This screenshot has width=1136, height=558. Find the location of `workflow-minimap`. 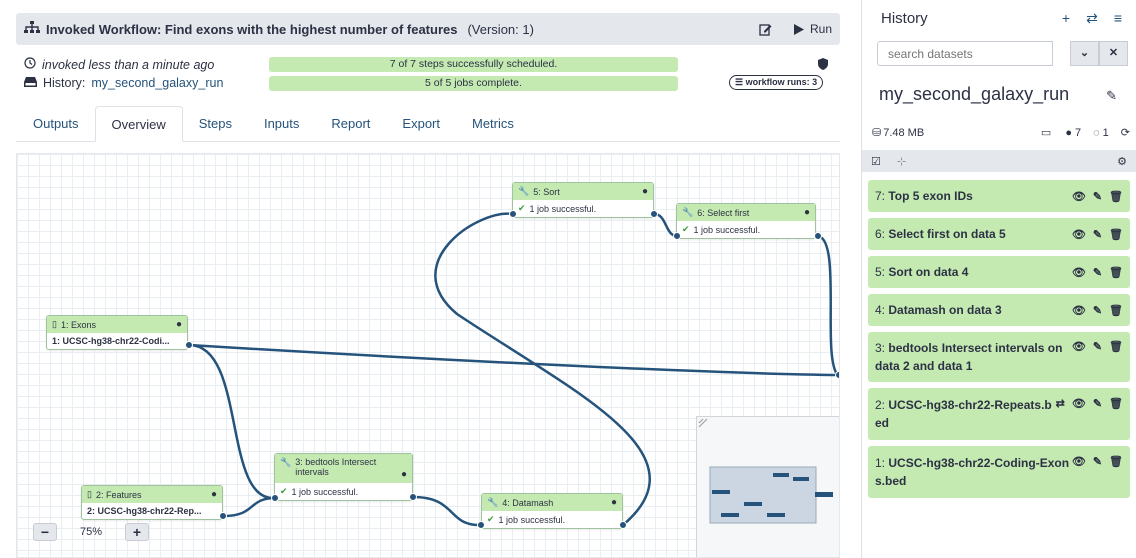

workflow-minimap is located at coordinates (767, 486).